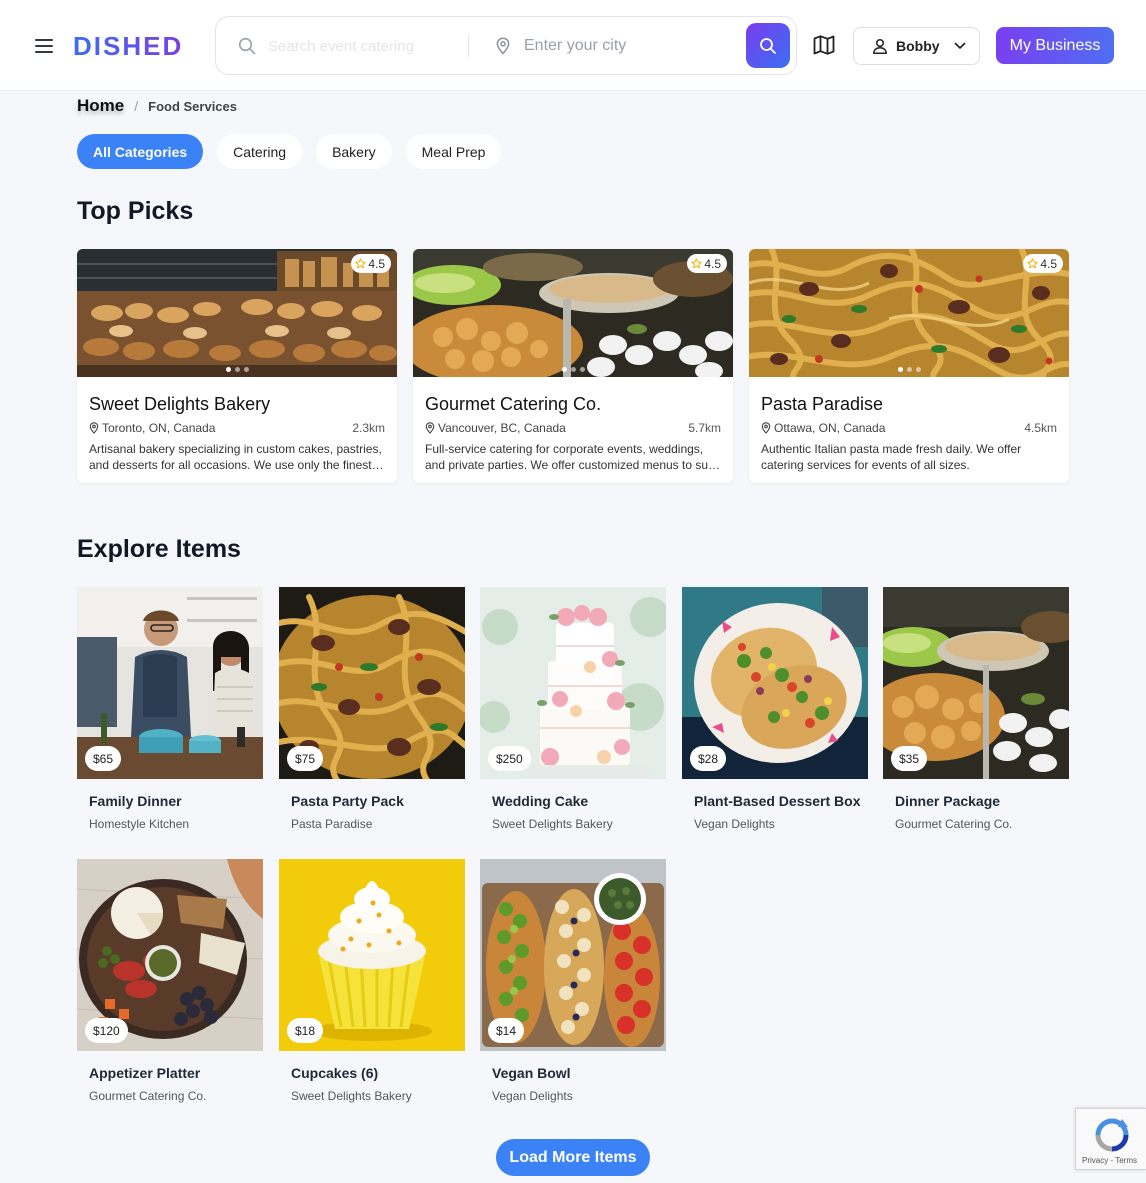 This screenshot has width=1146, height=1183. Describe the element at coordinates (624, 46) in the screenshot. I see `location-input` at that location.